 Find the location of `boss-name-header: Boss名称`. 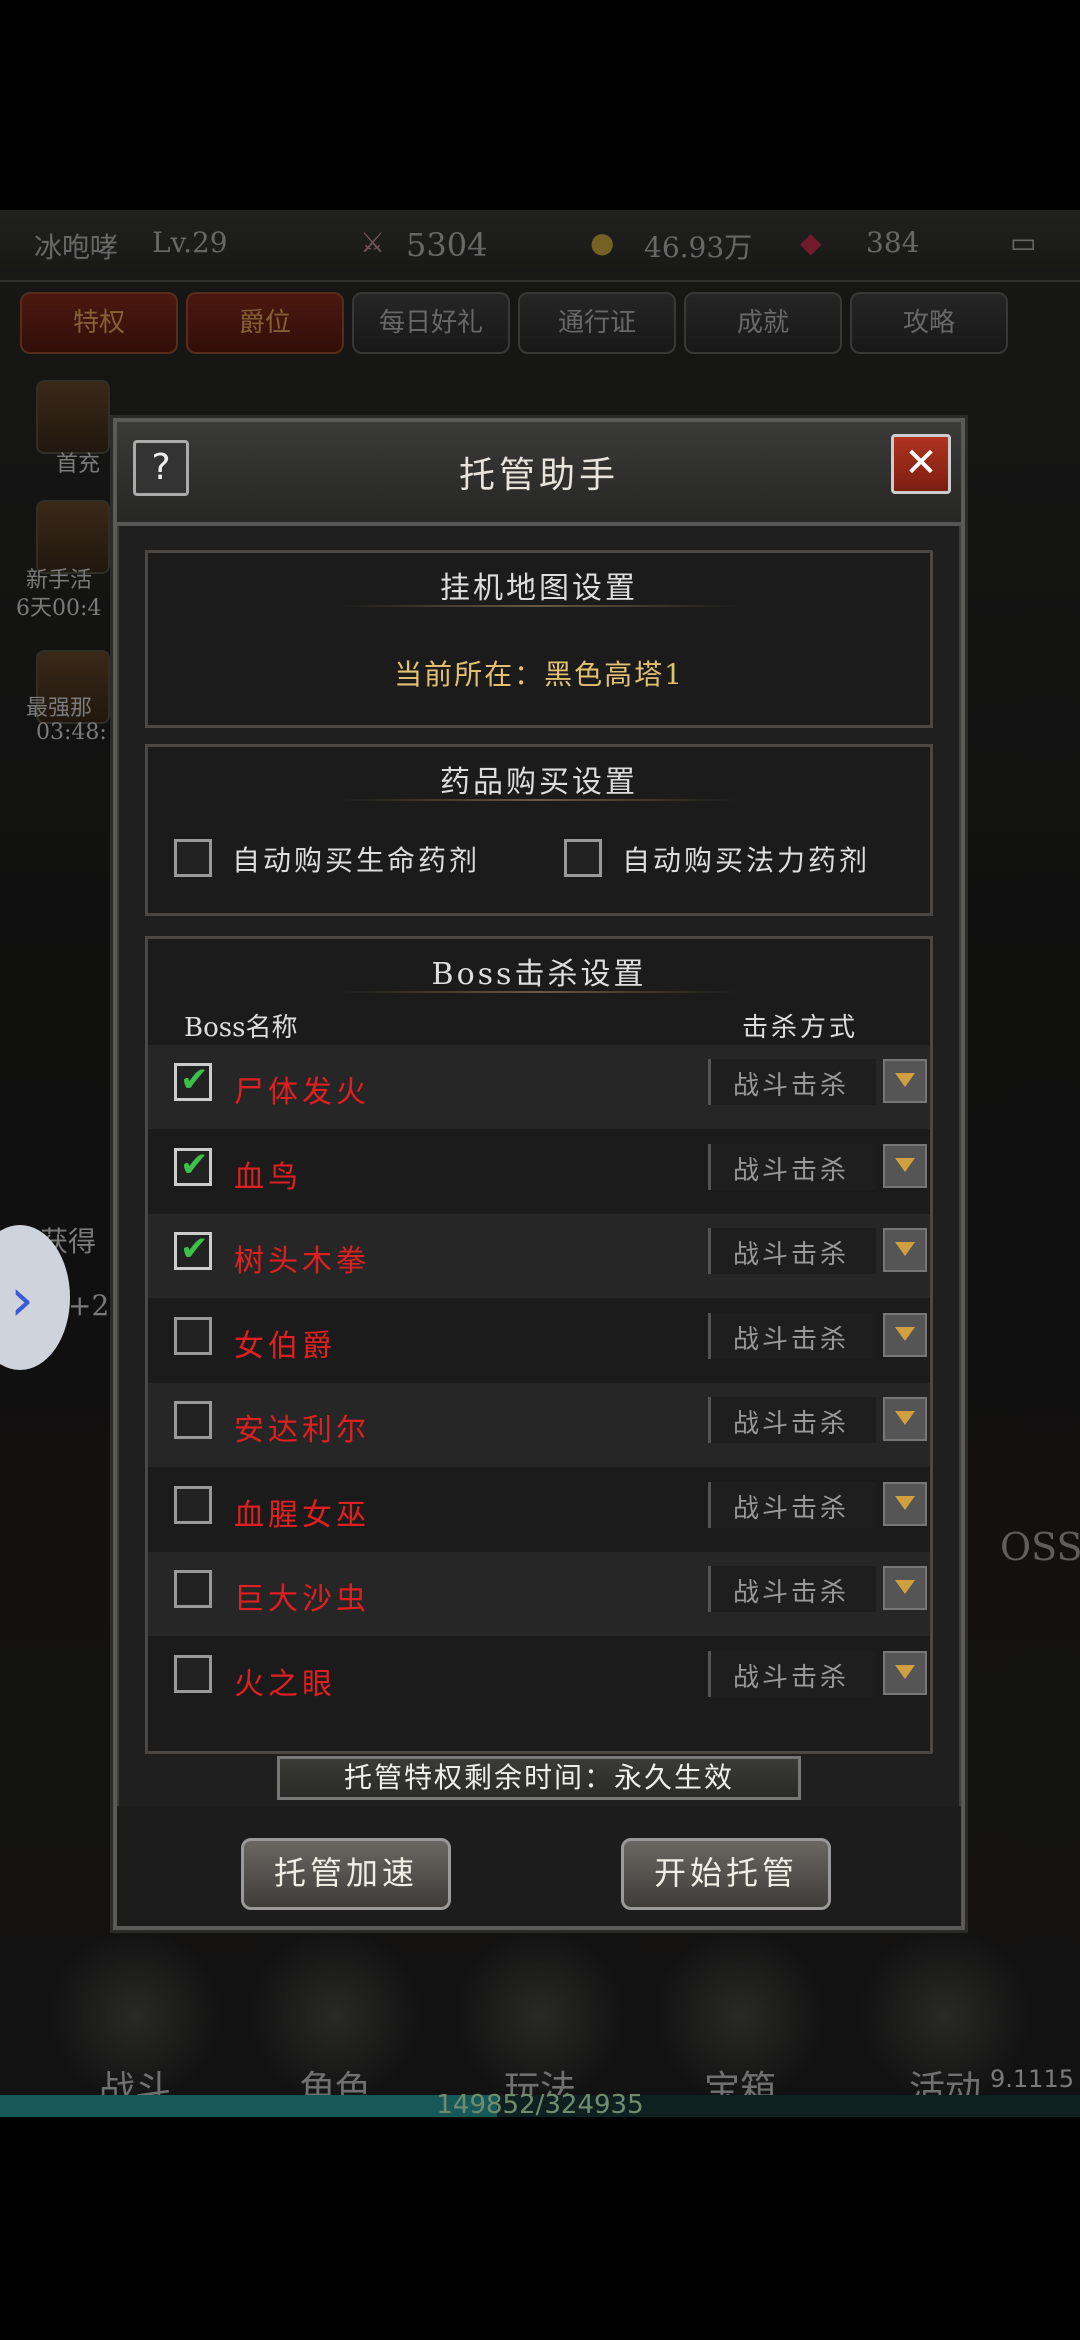

boss-name-header: Boss名称 is located at coordinates (241, 1028).